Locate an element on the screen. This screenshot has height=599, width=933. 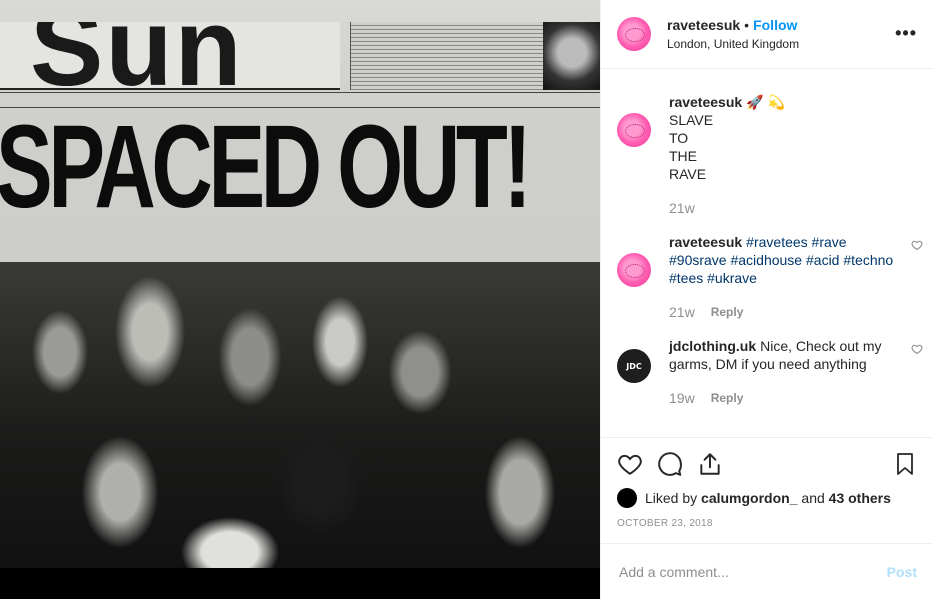
add-comment-bar: Post is located at coordinates (767, 571).